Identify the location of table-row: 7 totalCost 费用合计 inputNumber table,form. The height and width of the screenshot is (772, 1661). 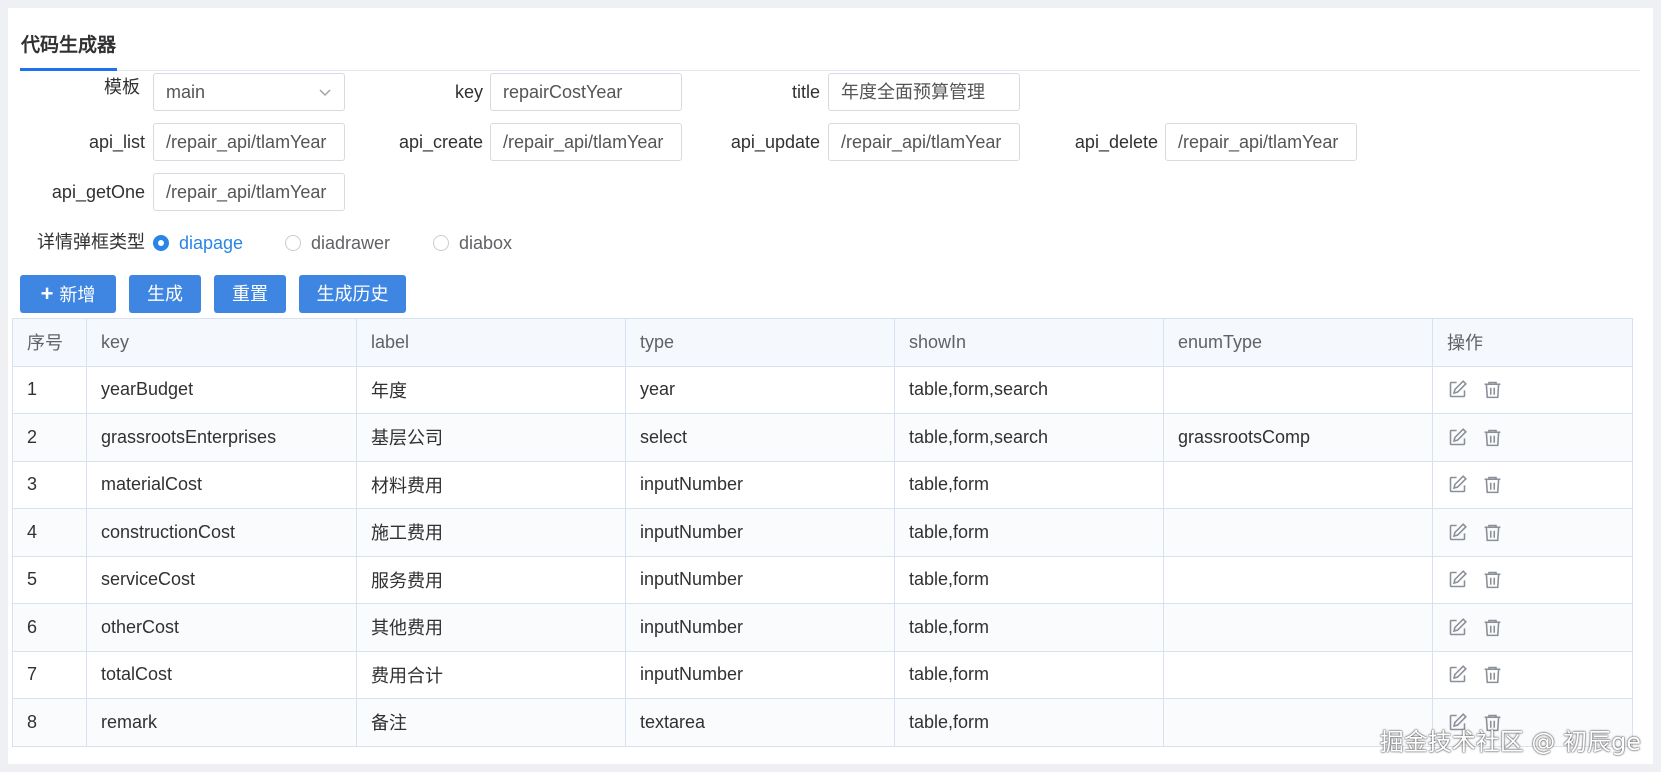
(822, 674).